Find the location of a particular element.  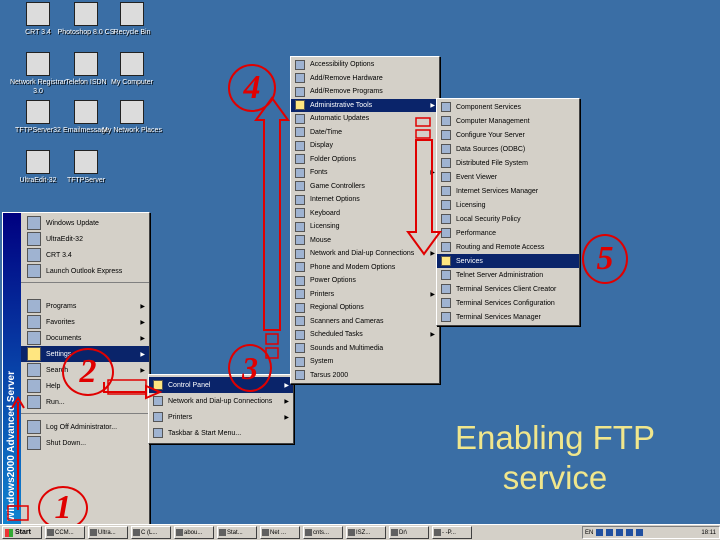

app-icon is located at coordinates (179, 532).